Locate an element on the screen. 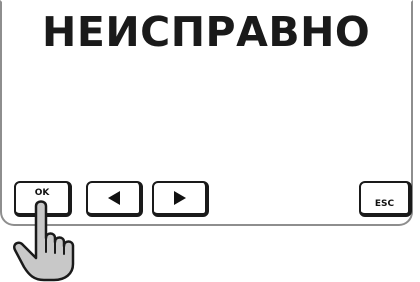  right-arrow-button is located at coordinates (180, 199).